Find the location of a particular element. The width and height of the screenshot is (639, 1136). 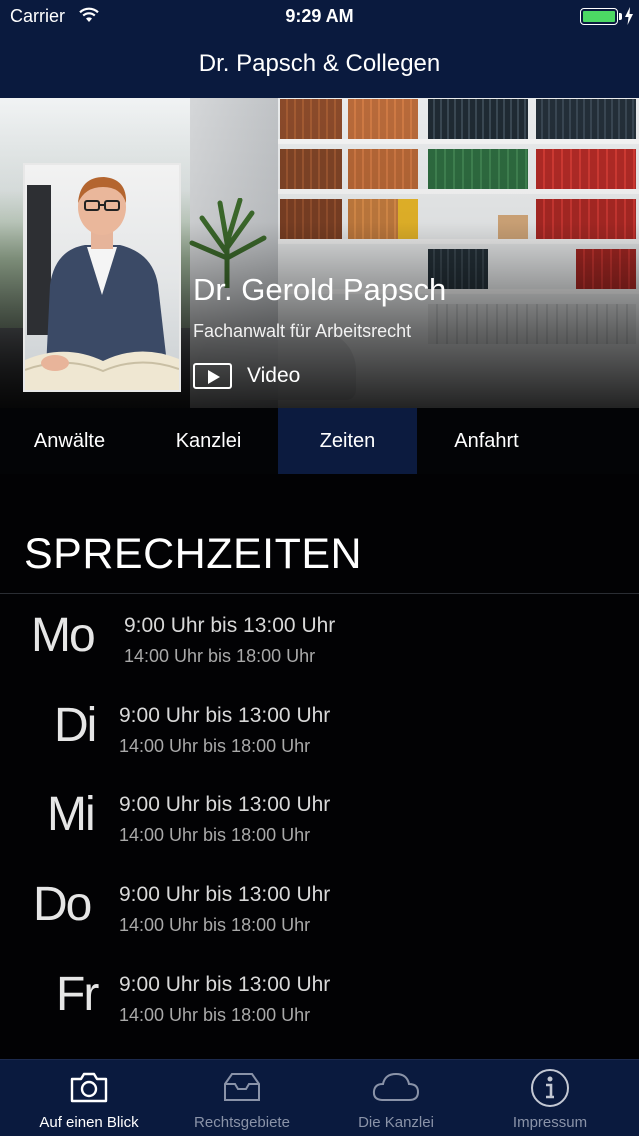

segment-tabs: Anwälte Kanzlei Zeiten Anfahrt is located at coordinates (319, 441).